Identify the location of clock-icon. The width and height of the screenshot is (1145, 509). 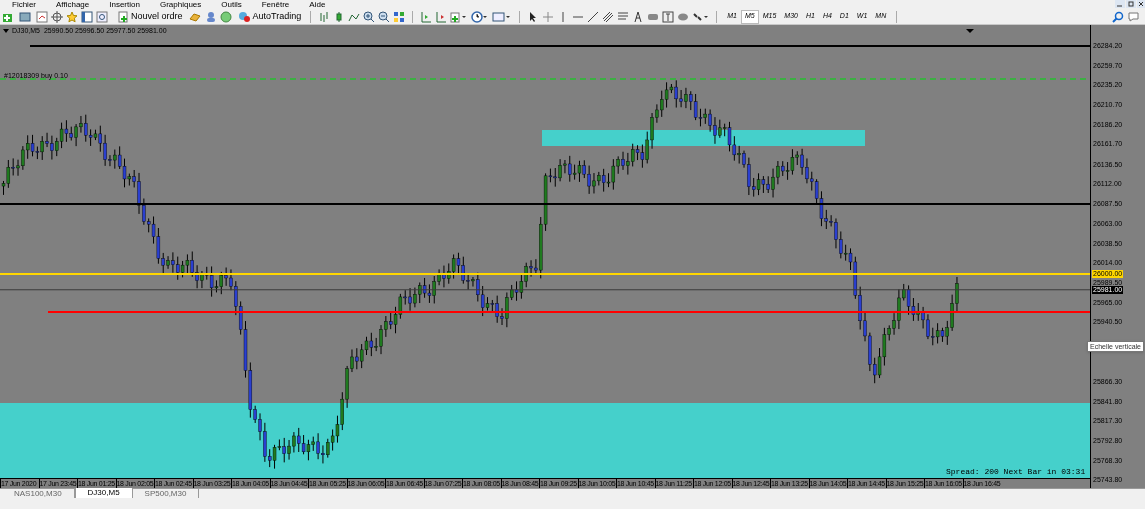
(480, 16).